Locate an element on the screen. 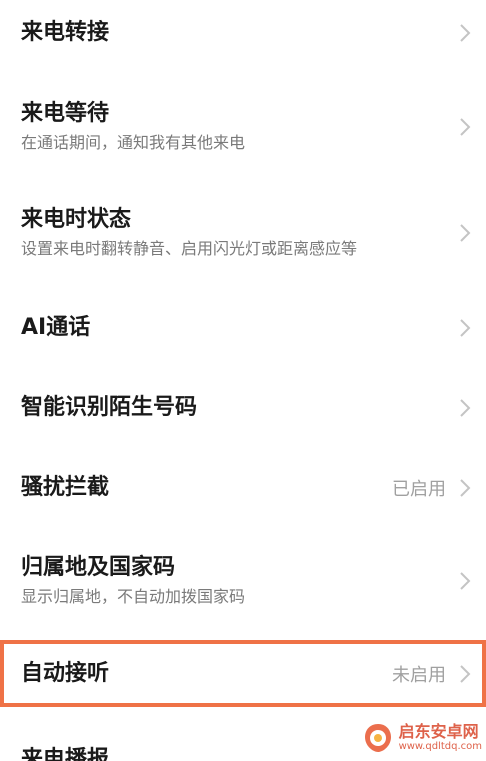  row-text: 来电时状态 设置来电时翻转静音、启用闪光灯或距离感应等 is located at coordinates (239, 233).